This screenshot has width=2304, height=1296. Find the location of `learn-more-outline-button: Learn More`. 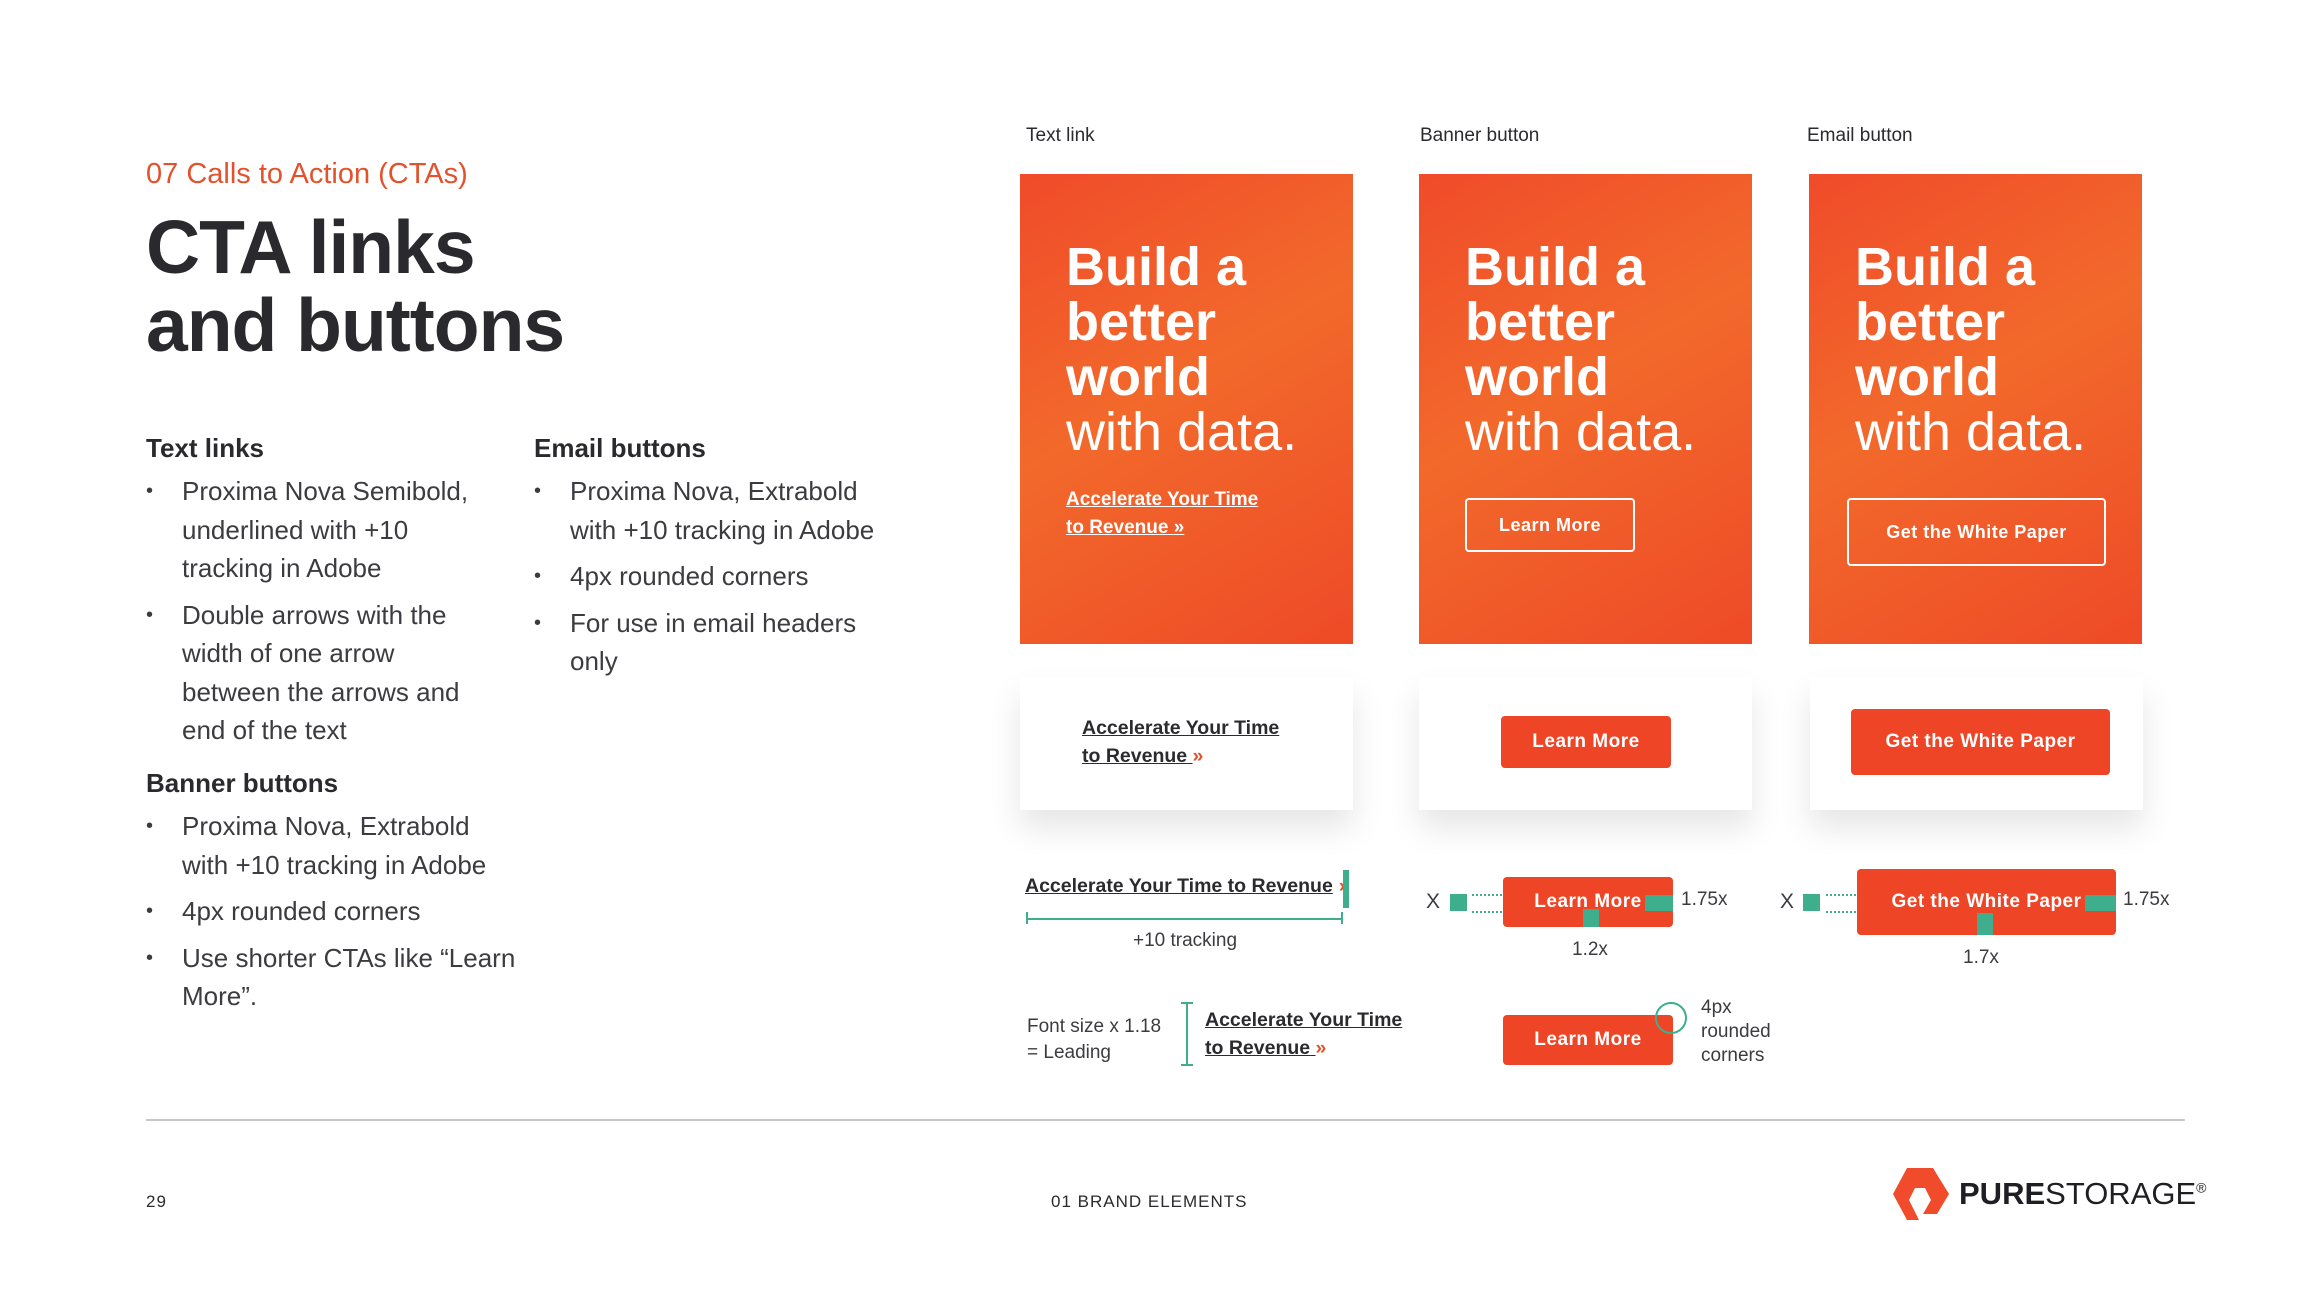

learn-more-outline-button: Learn More is located at coordinates (1550, 525).